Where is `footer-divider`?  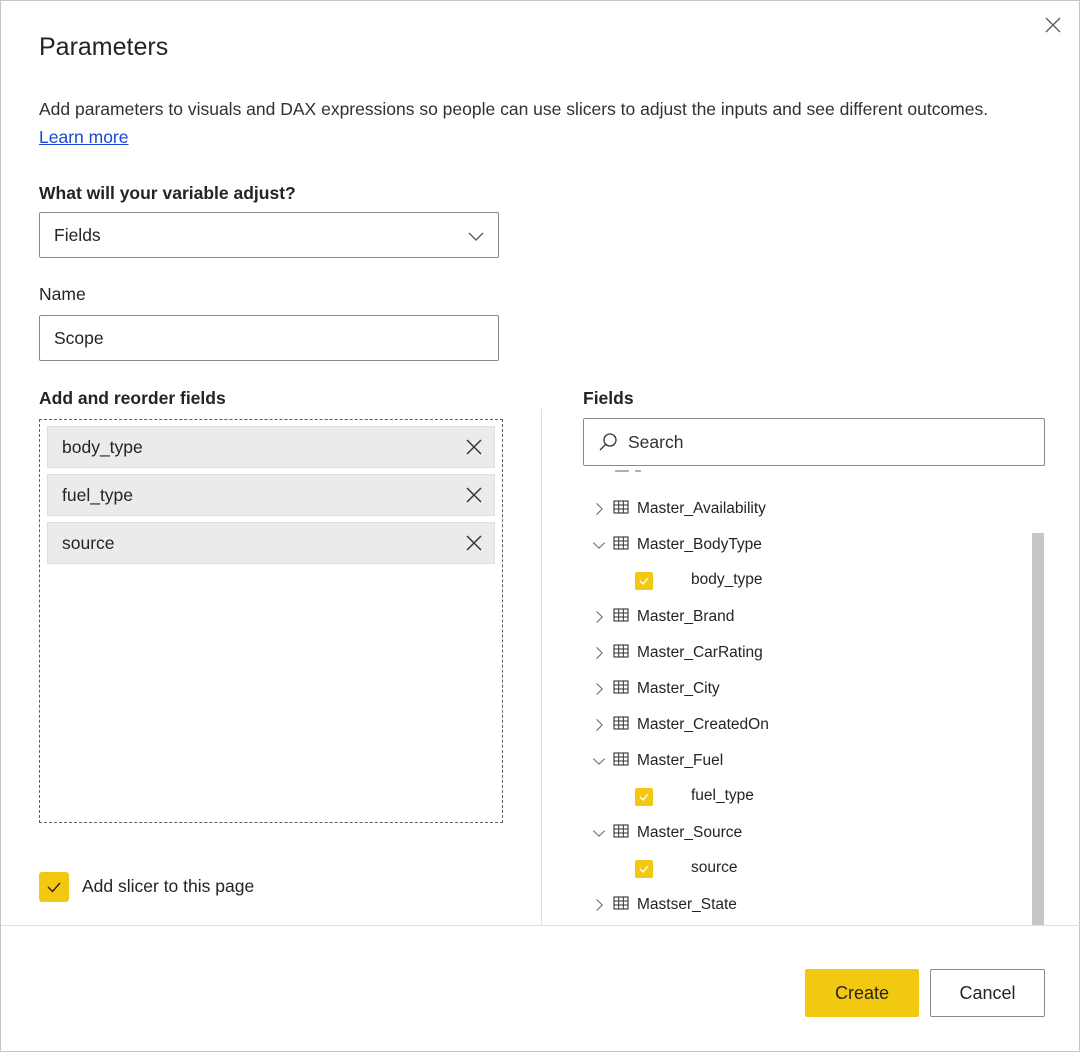
footer-divider is located at coordinates (541, 925).